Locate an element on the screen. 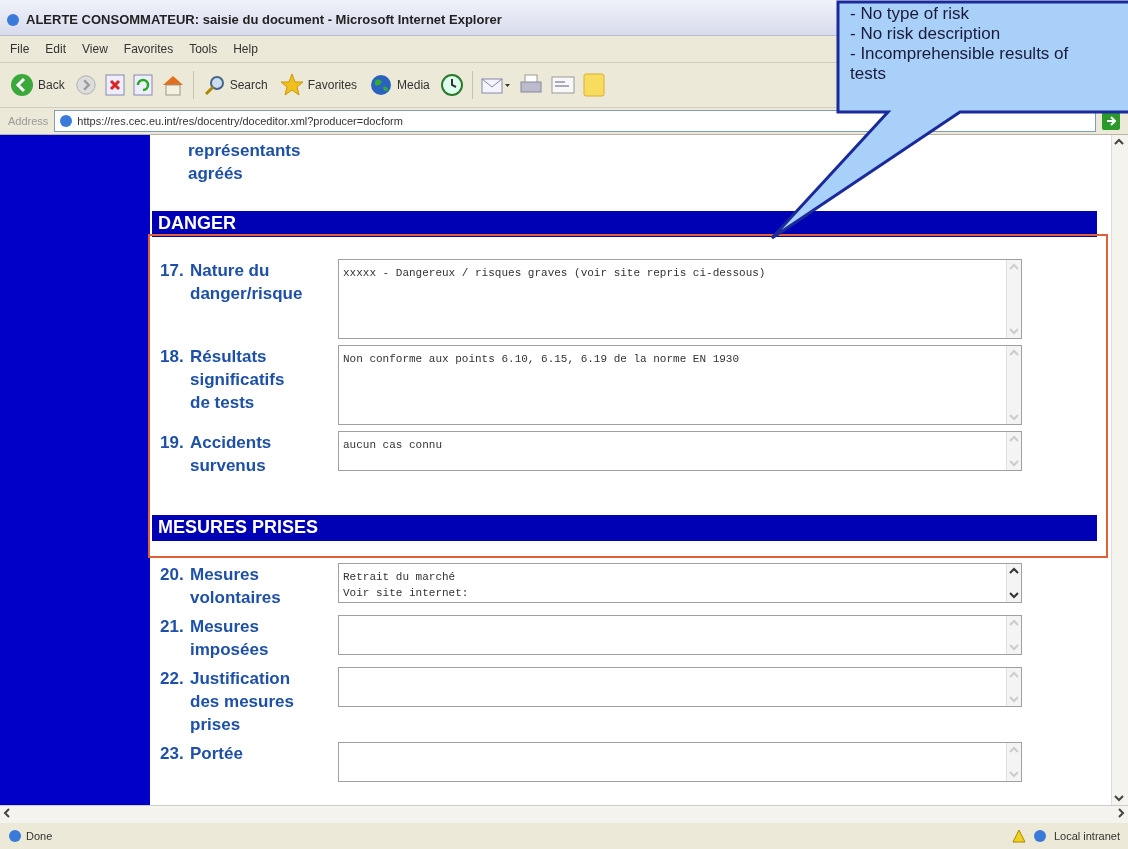  text-area: Retrait du marché Voir site internet: is located at coordinates (680, 583).